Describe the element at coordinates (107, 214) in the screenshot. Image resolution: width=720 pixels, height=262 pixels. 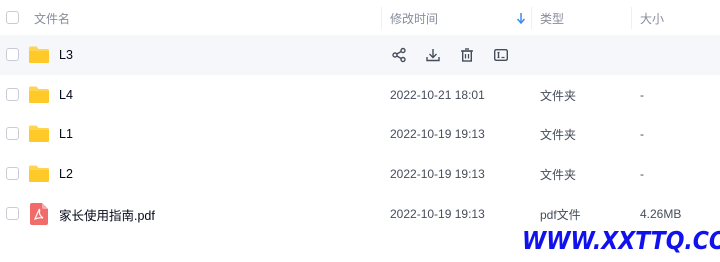
I see `file-name: 家长使用指南.pdf` at that location.